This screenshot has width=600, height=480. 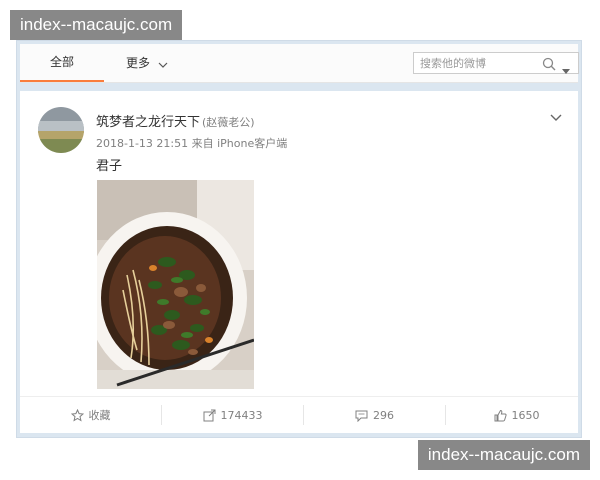 What do you see at coordinates (175, 284) in the screenshot?
I see `post-image` at bounding box center [175, 284].